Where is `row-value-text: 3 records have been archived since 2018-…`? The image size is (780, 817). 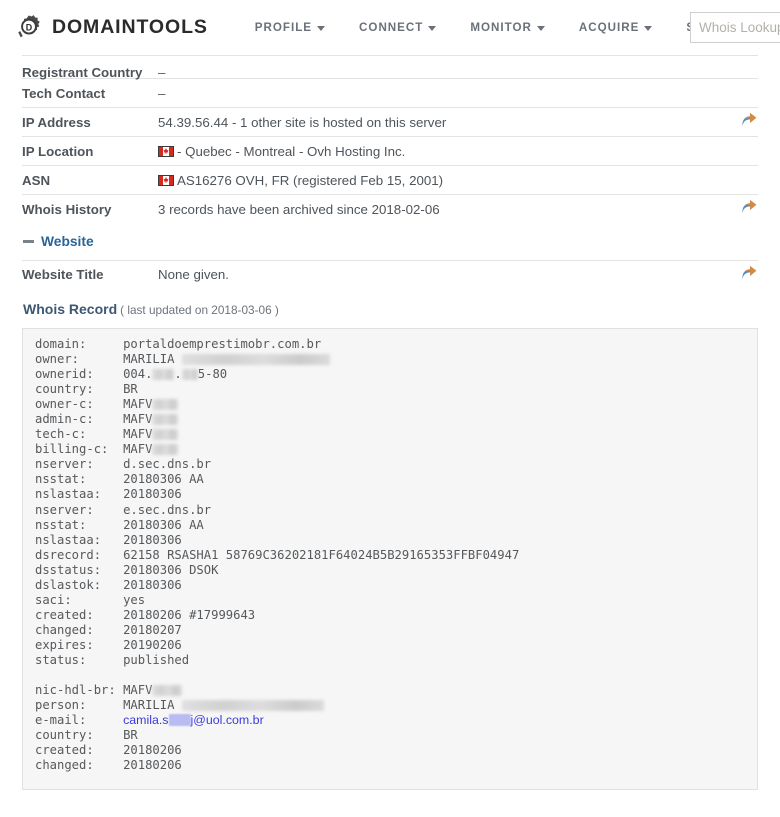
row-value-text: 3 records have been archived since 2018-… is located at coordinates (299, 209).